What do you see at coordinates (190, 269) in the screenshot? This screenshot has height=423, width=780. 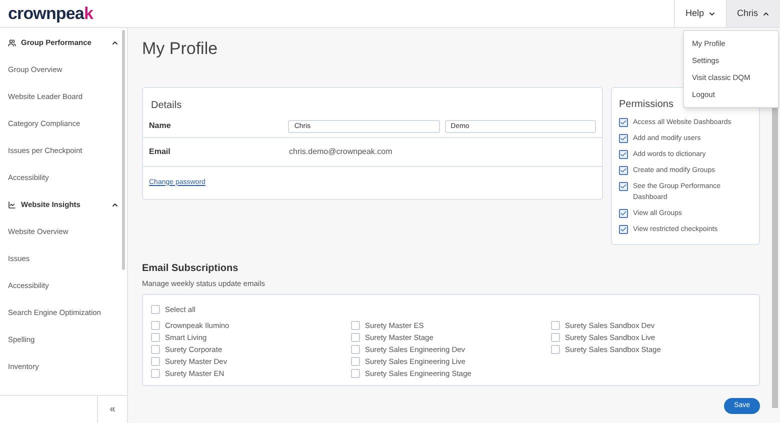 I see `section-title: Email Subscriptions` at bounding box center [190, 269].